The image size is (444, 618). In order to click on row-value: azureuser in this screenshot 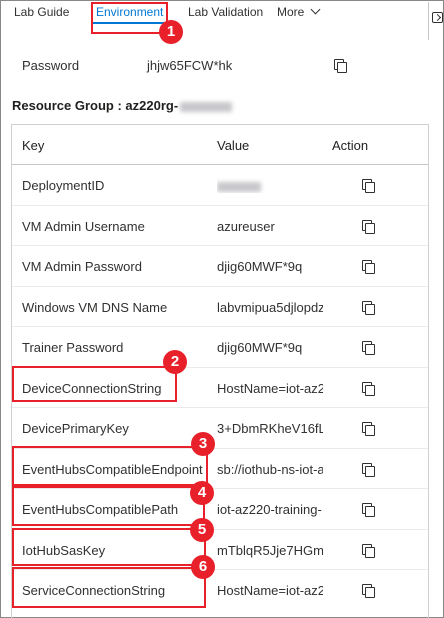, I will do `click(246, 226)`.